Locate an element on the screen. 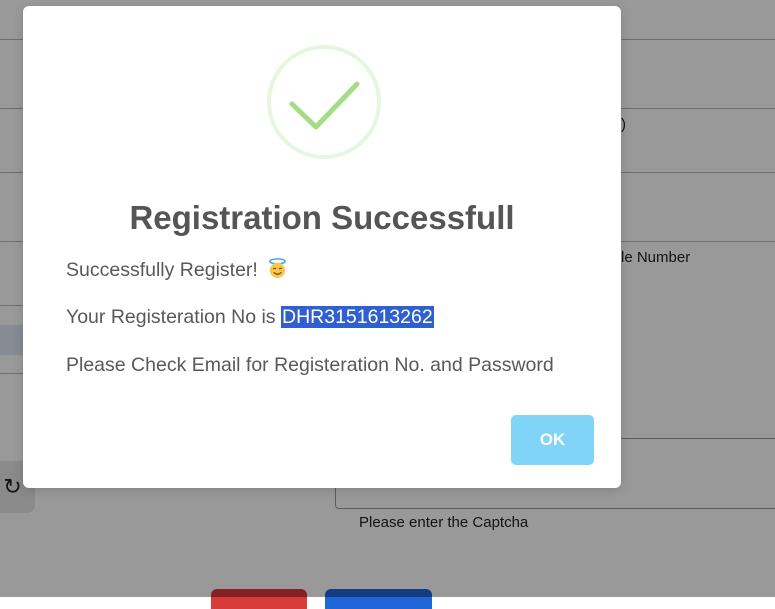 The width and height of the screenshot is (775, 609). success-message: Successfully Register! is located at coordinates (177, 270).